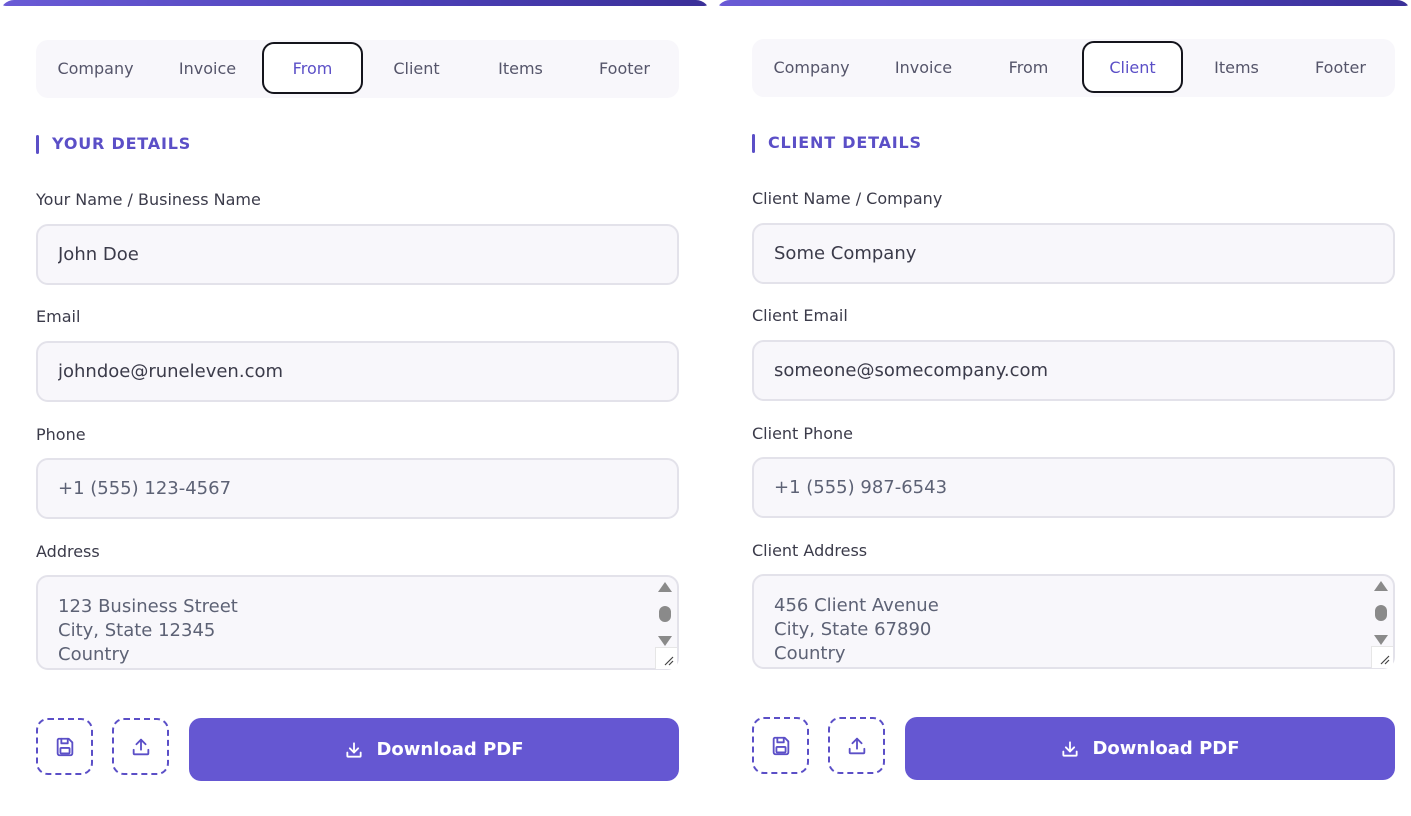 This screenshot has width=1411, height=816. What do you see at coordinates (1073, 487) in the screenshot?
I see `client-phone-input` at bounding box center [1073, 487].